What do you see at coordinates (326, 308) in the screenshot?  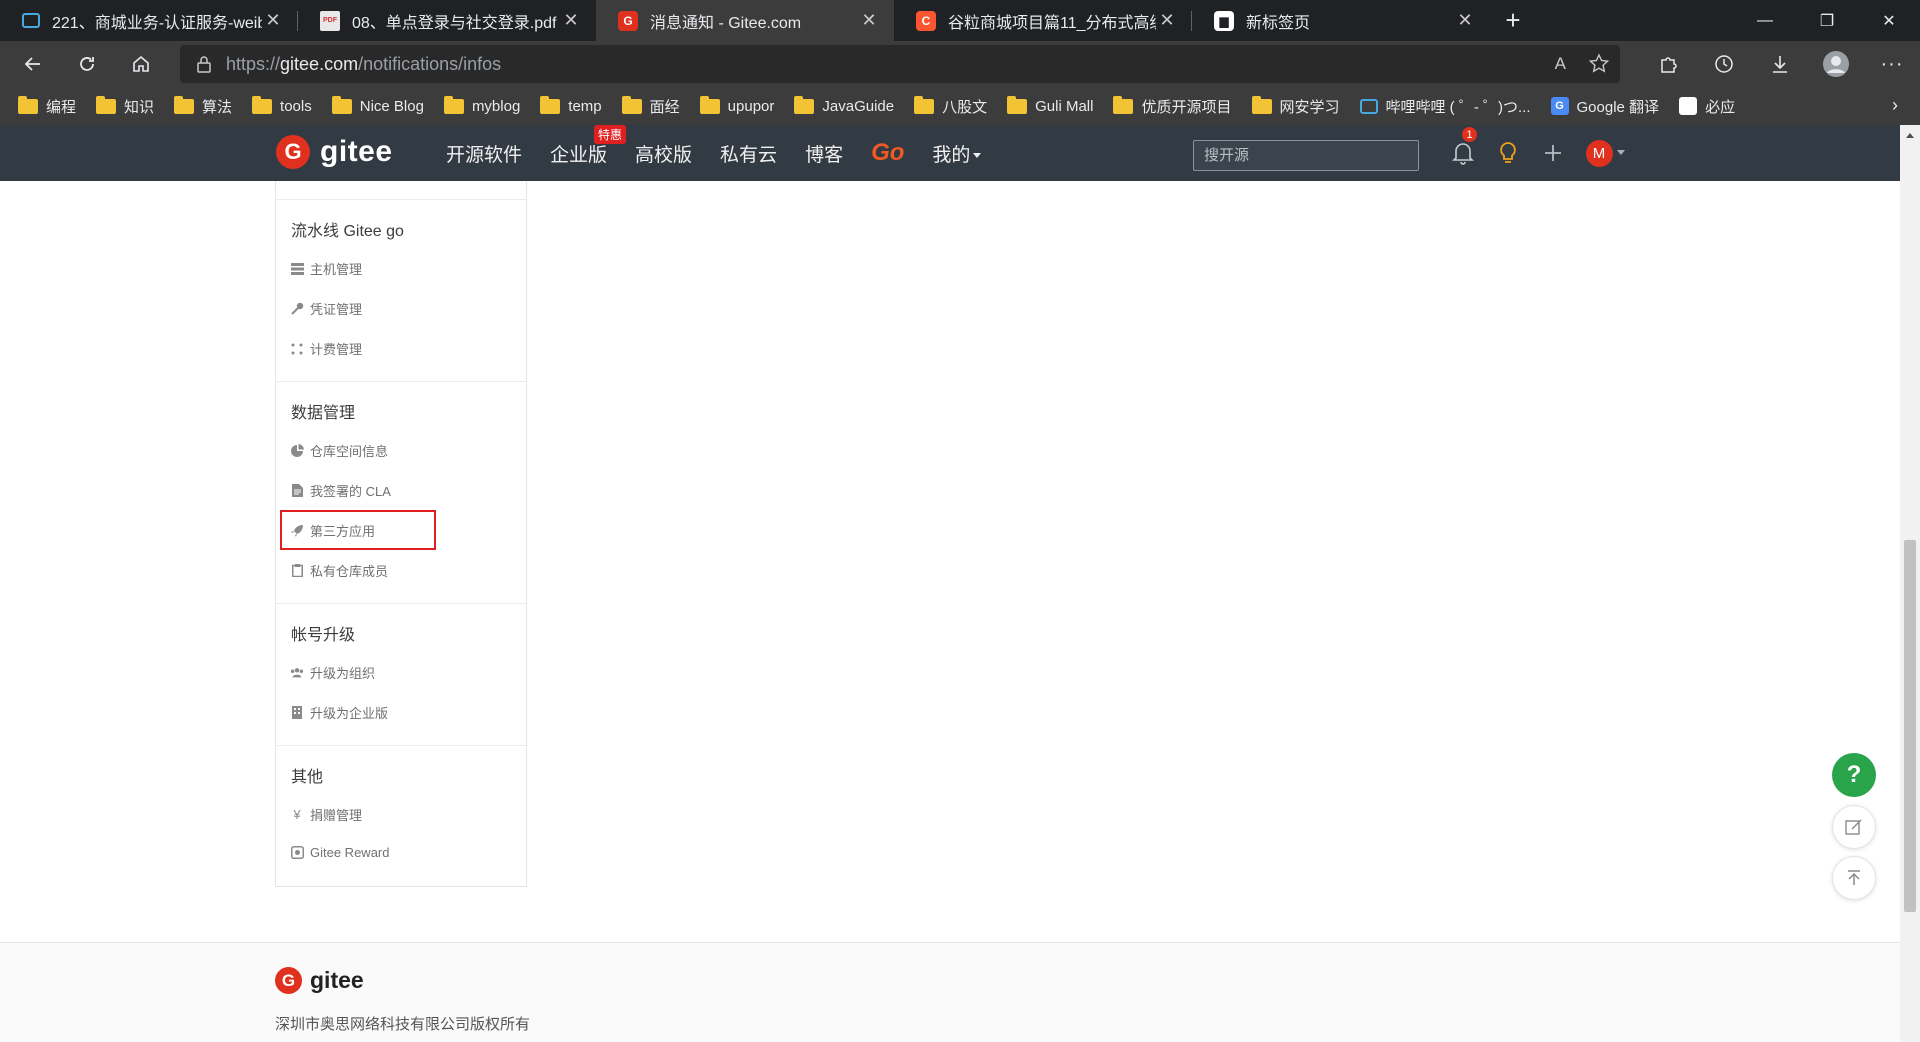 I see `sidebar-item-credential-management: 凭证管理` at bounding box center [326, 308].